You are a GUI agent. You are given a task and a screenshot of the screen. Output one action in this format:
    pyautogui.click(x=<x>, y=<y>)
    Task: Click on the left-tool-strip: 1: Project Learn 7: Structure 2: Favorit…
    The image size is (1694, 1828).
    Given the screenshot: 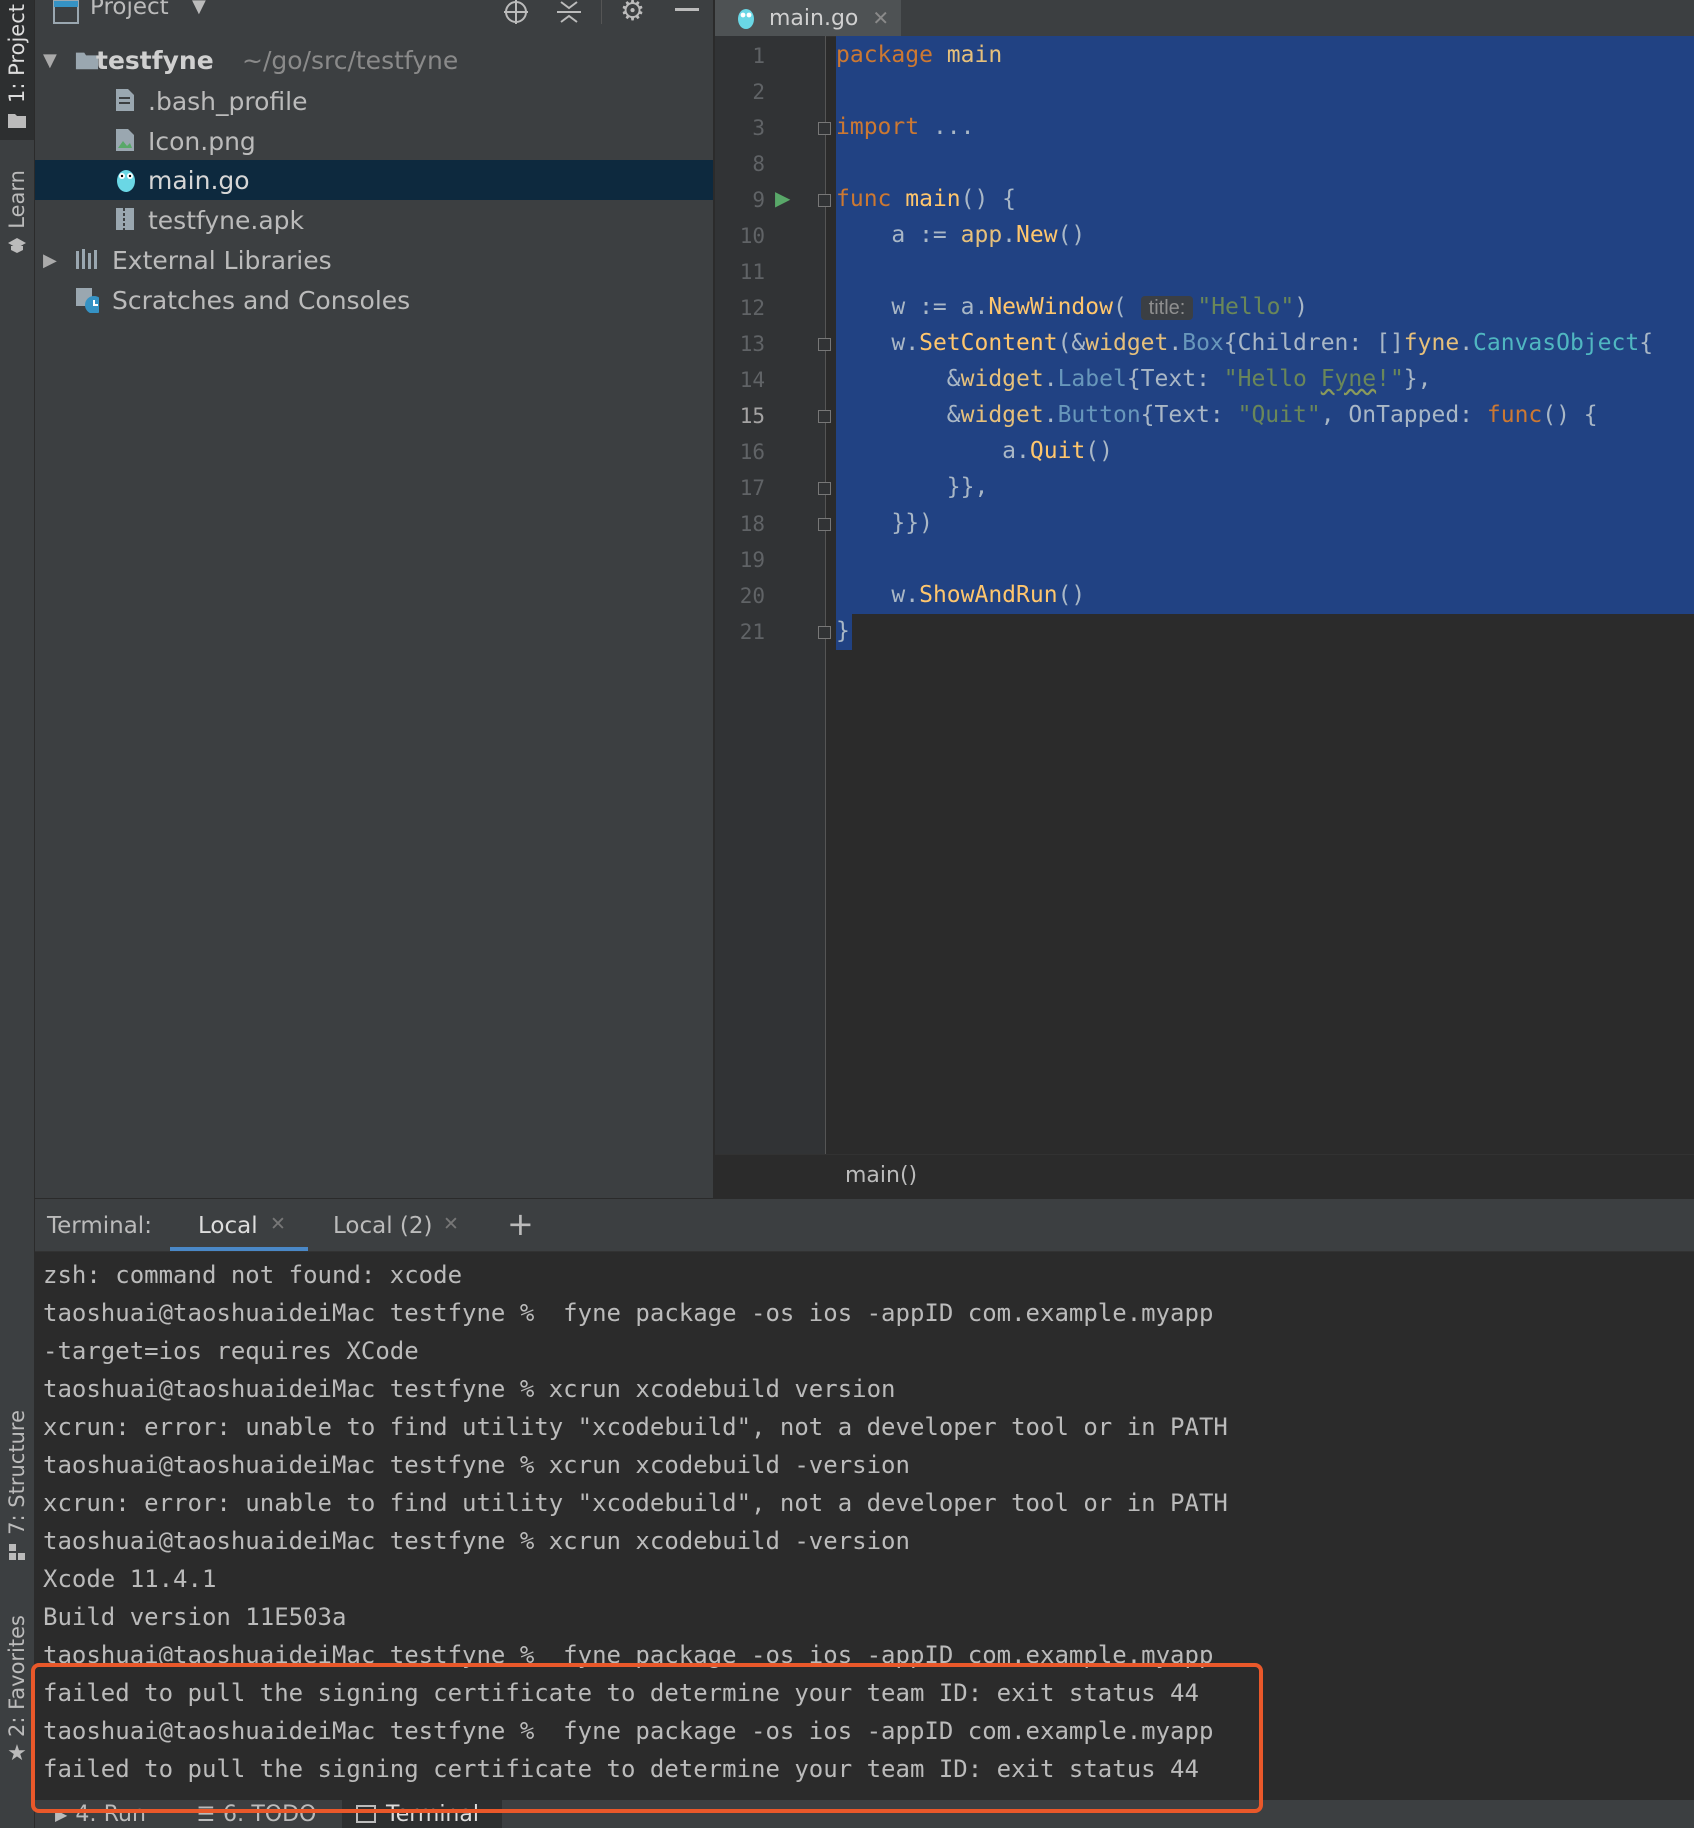 What is the action you would take?
    pyautogui.click(x=17, y=914)
    